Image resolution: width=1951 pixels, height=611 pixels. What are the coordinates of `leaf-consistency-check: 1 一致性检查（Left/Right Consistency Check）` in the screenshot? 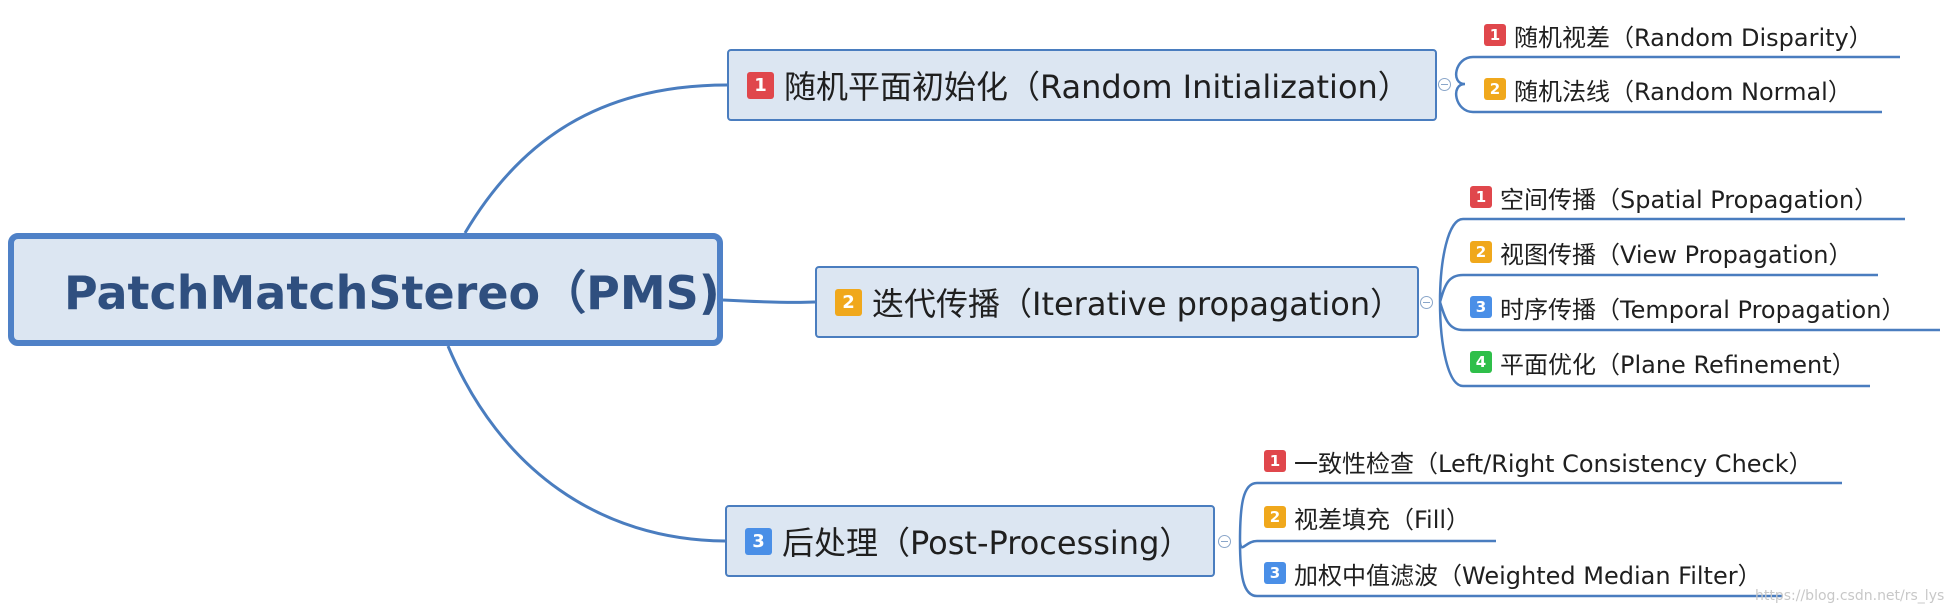 It's located at (1538, 461).